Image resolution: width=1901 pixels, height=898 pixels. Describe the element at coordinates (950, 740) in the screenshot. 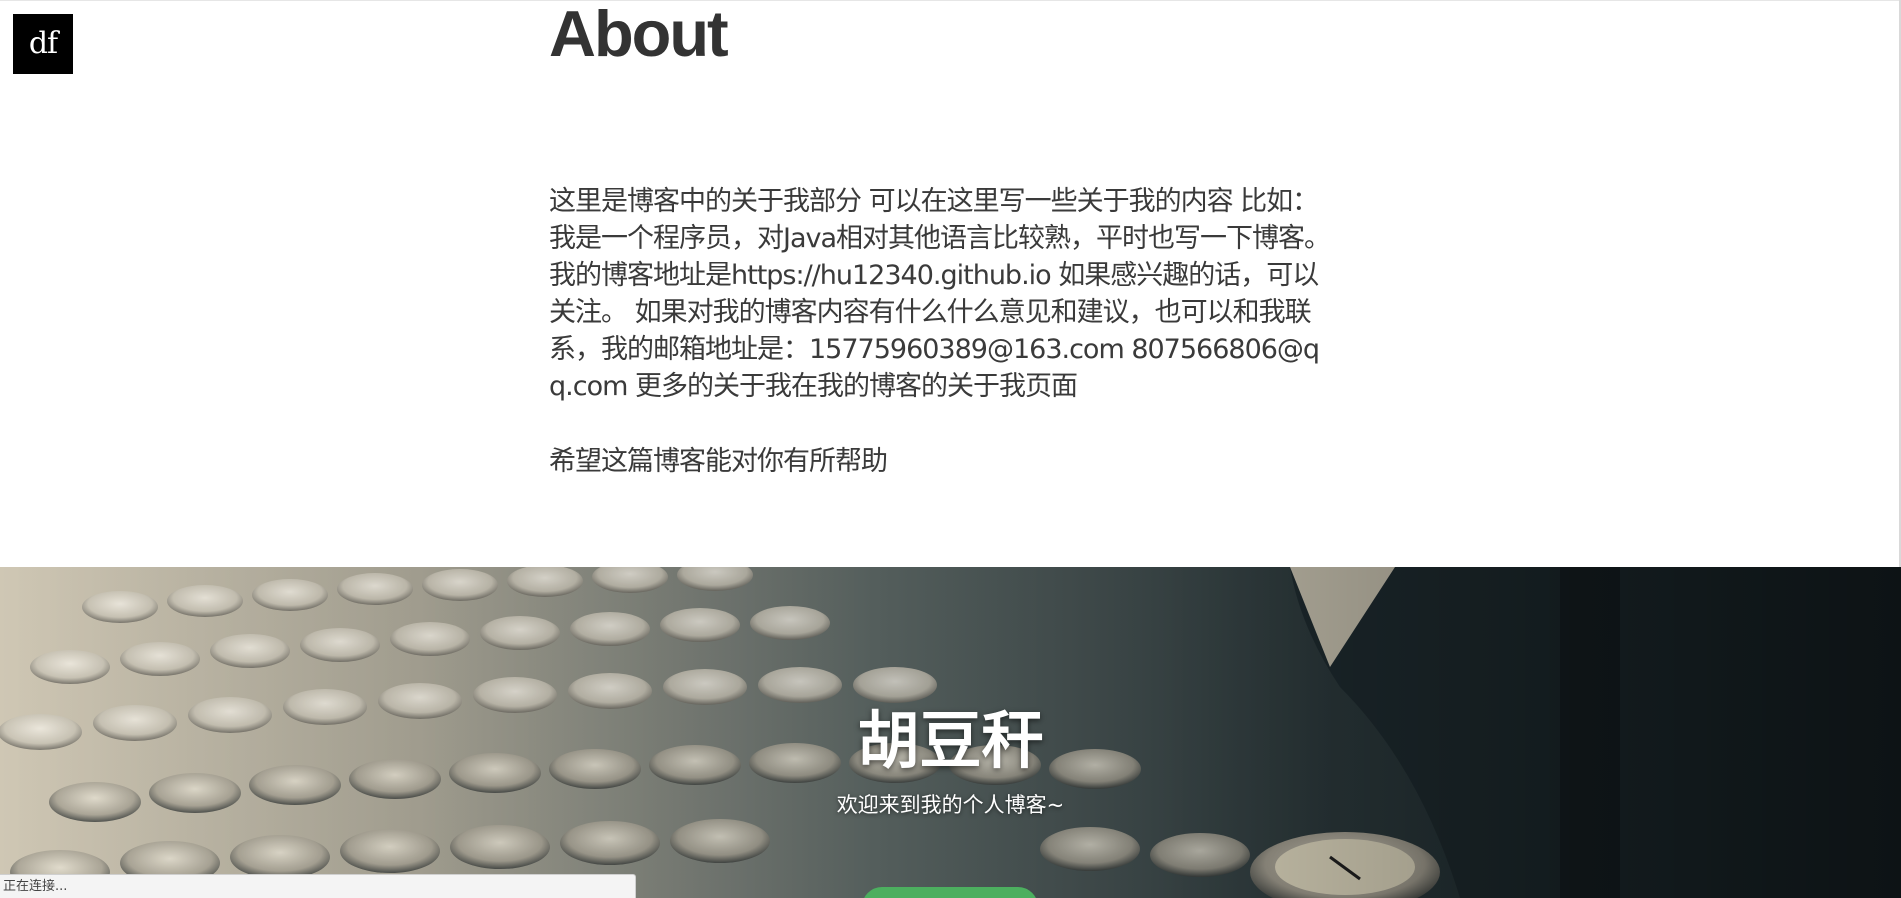

I see `hero-title: 胡豆秆` at that location.